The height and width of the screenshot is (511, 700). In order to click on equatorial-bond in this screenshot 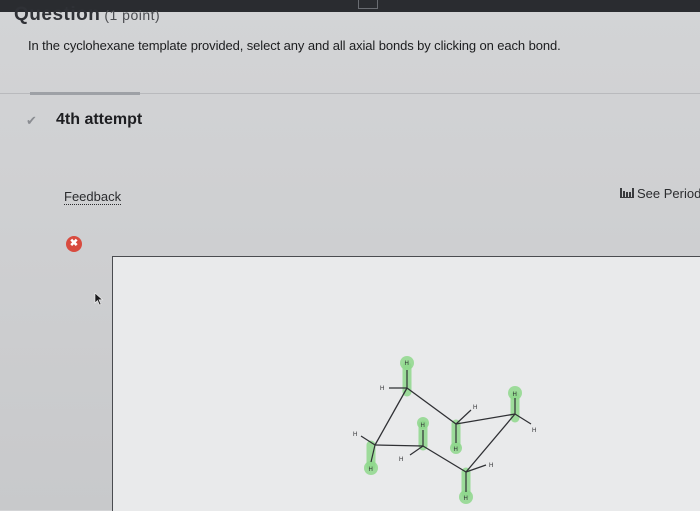, I will do `click(416, 450)`.